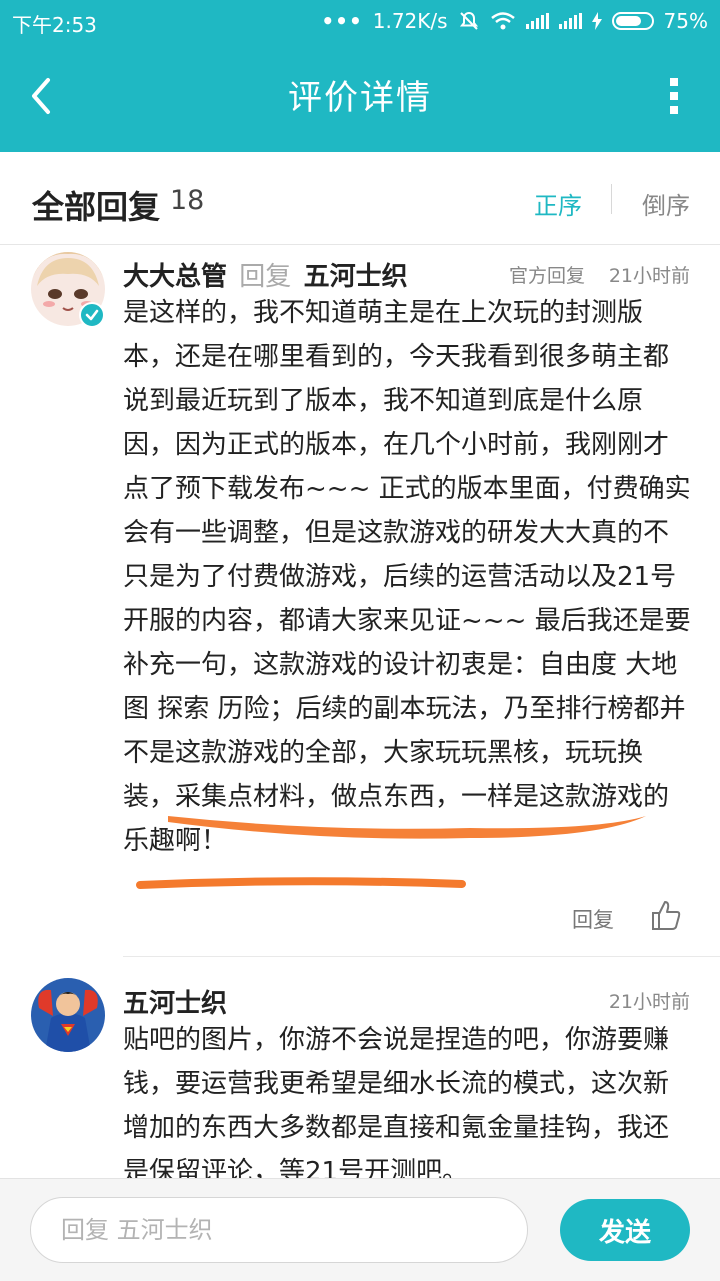  What do you see at coordinates (685, 21) in the screenshot?
I see `battery-percent: 75%` at bounding box center [685, 21].